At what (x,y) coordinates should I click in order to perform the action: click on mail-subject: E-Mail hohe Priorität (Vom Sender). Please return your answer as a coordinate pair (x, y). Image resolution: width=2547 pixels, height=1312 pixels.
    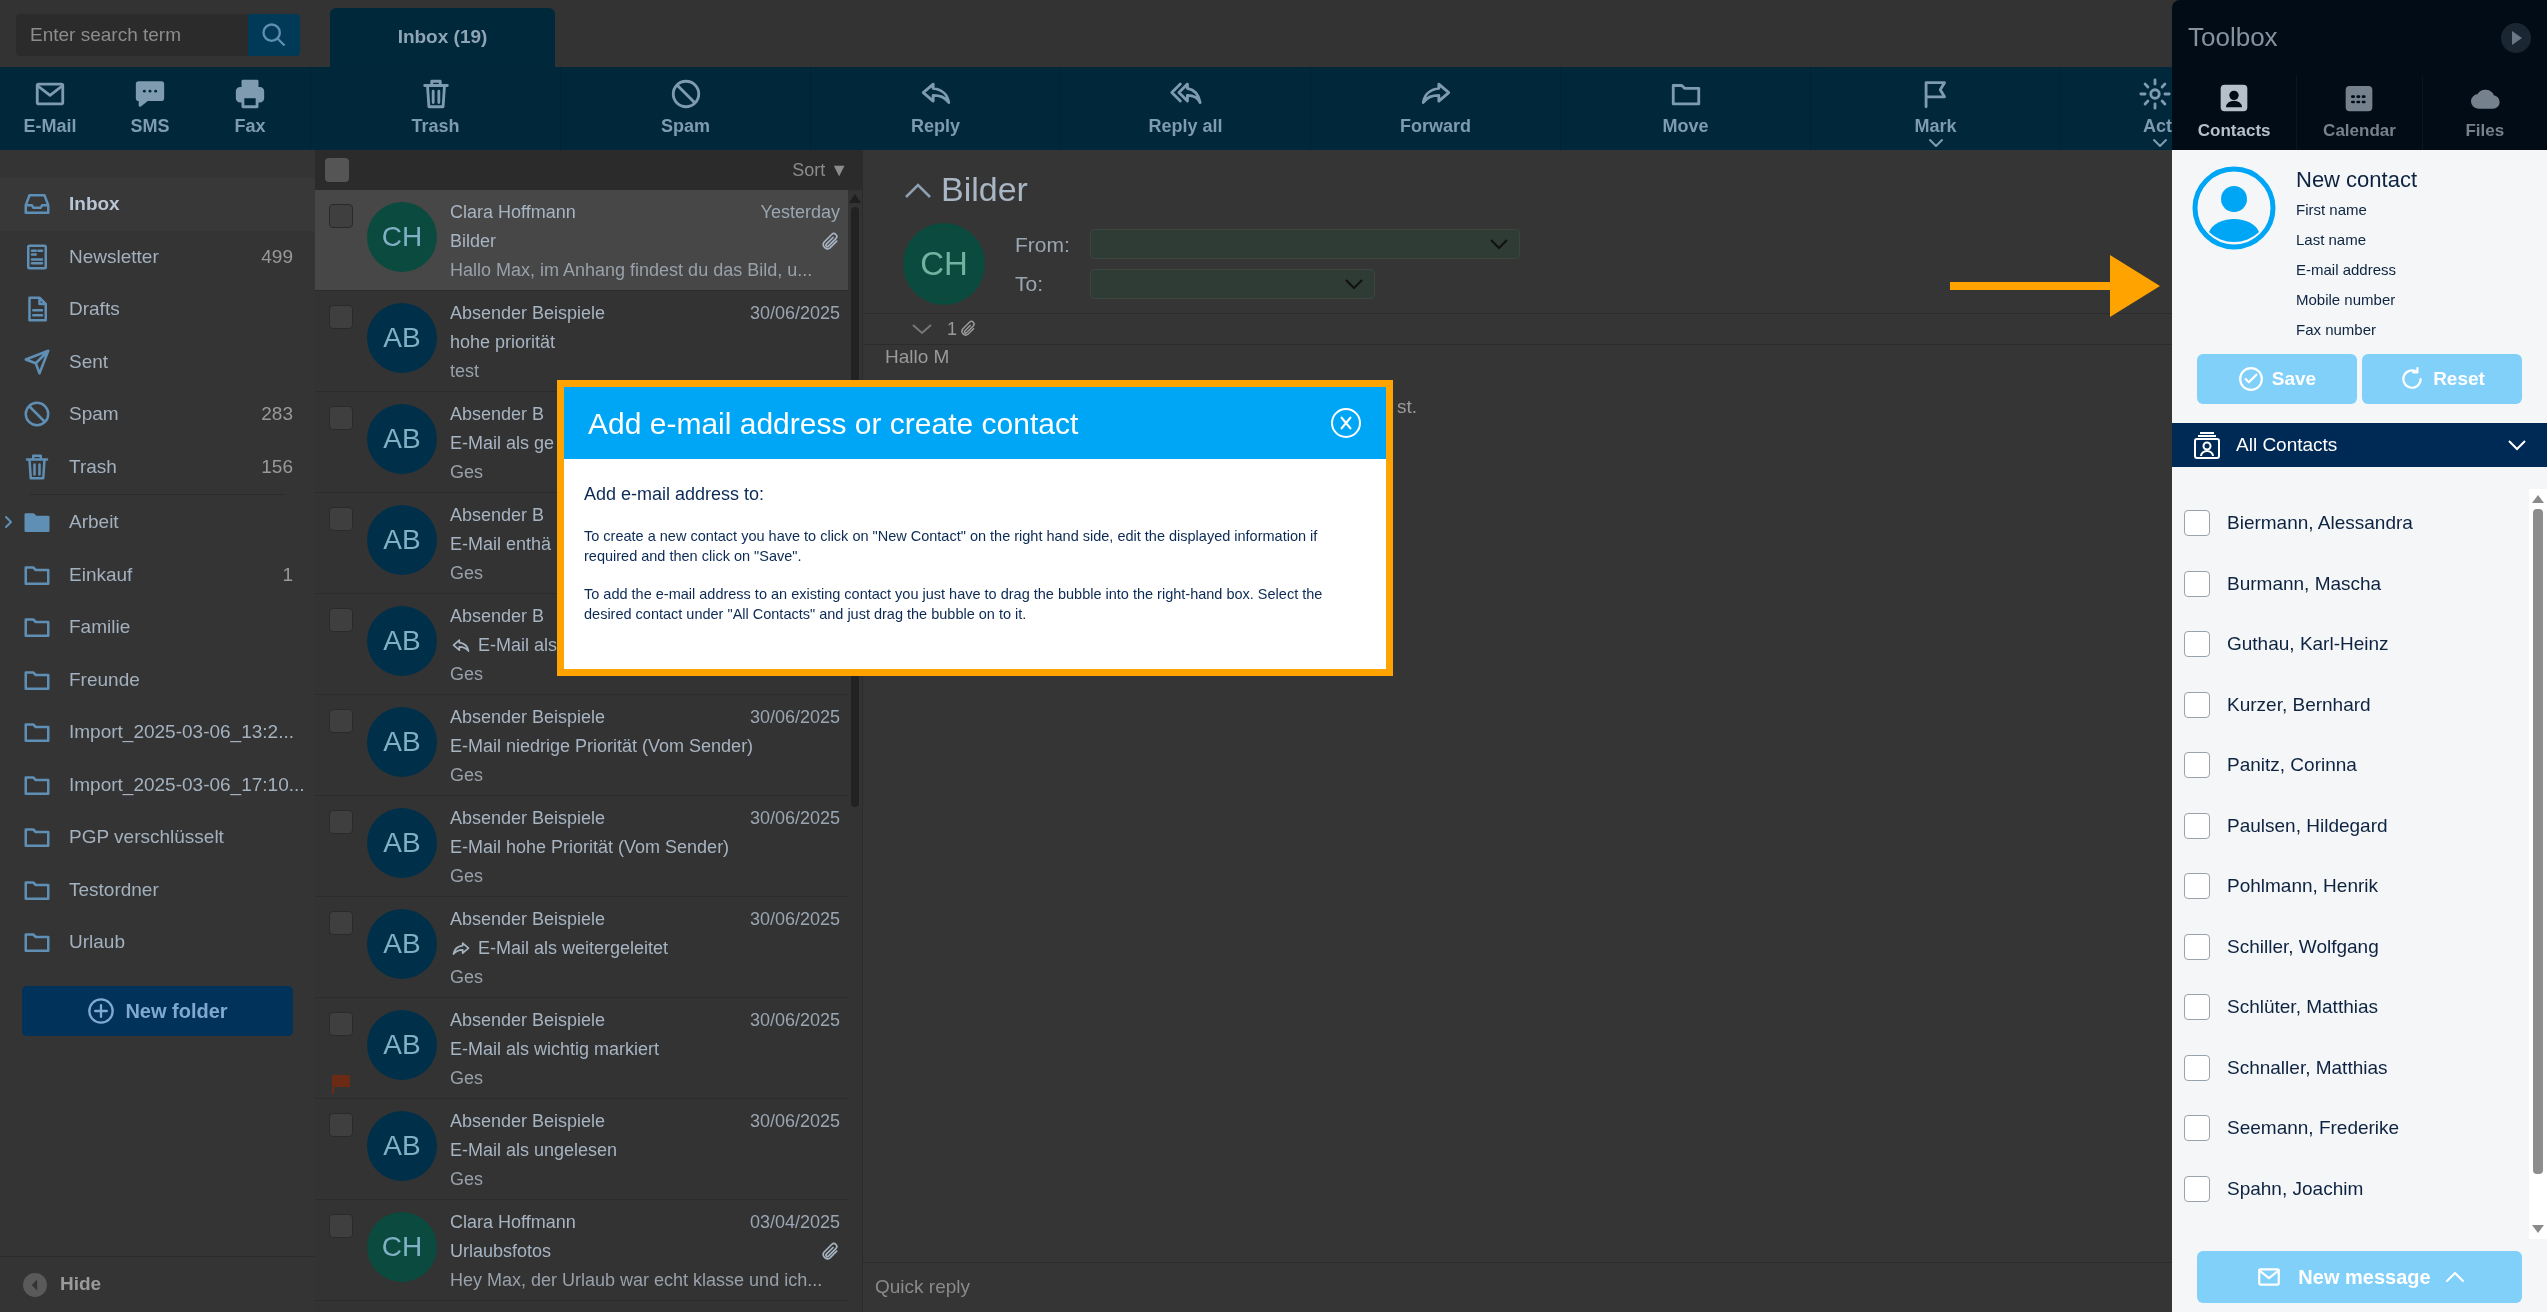
    Looking at the image, I should click on (590, 847).